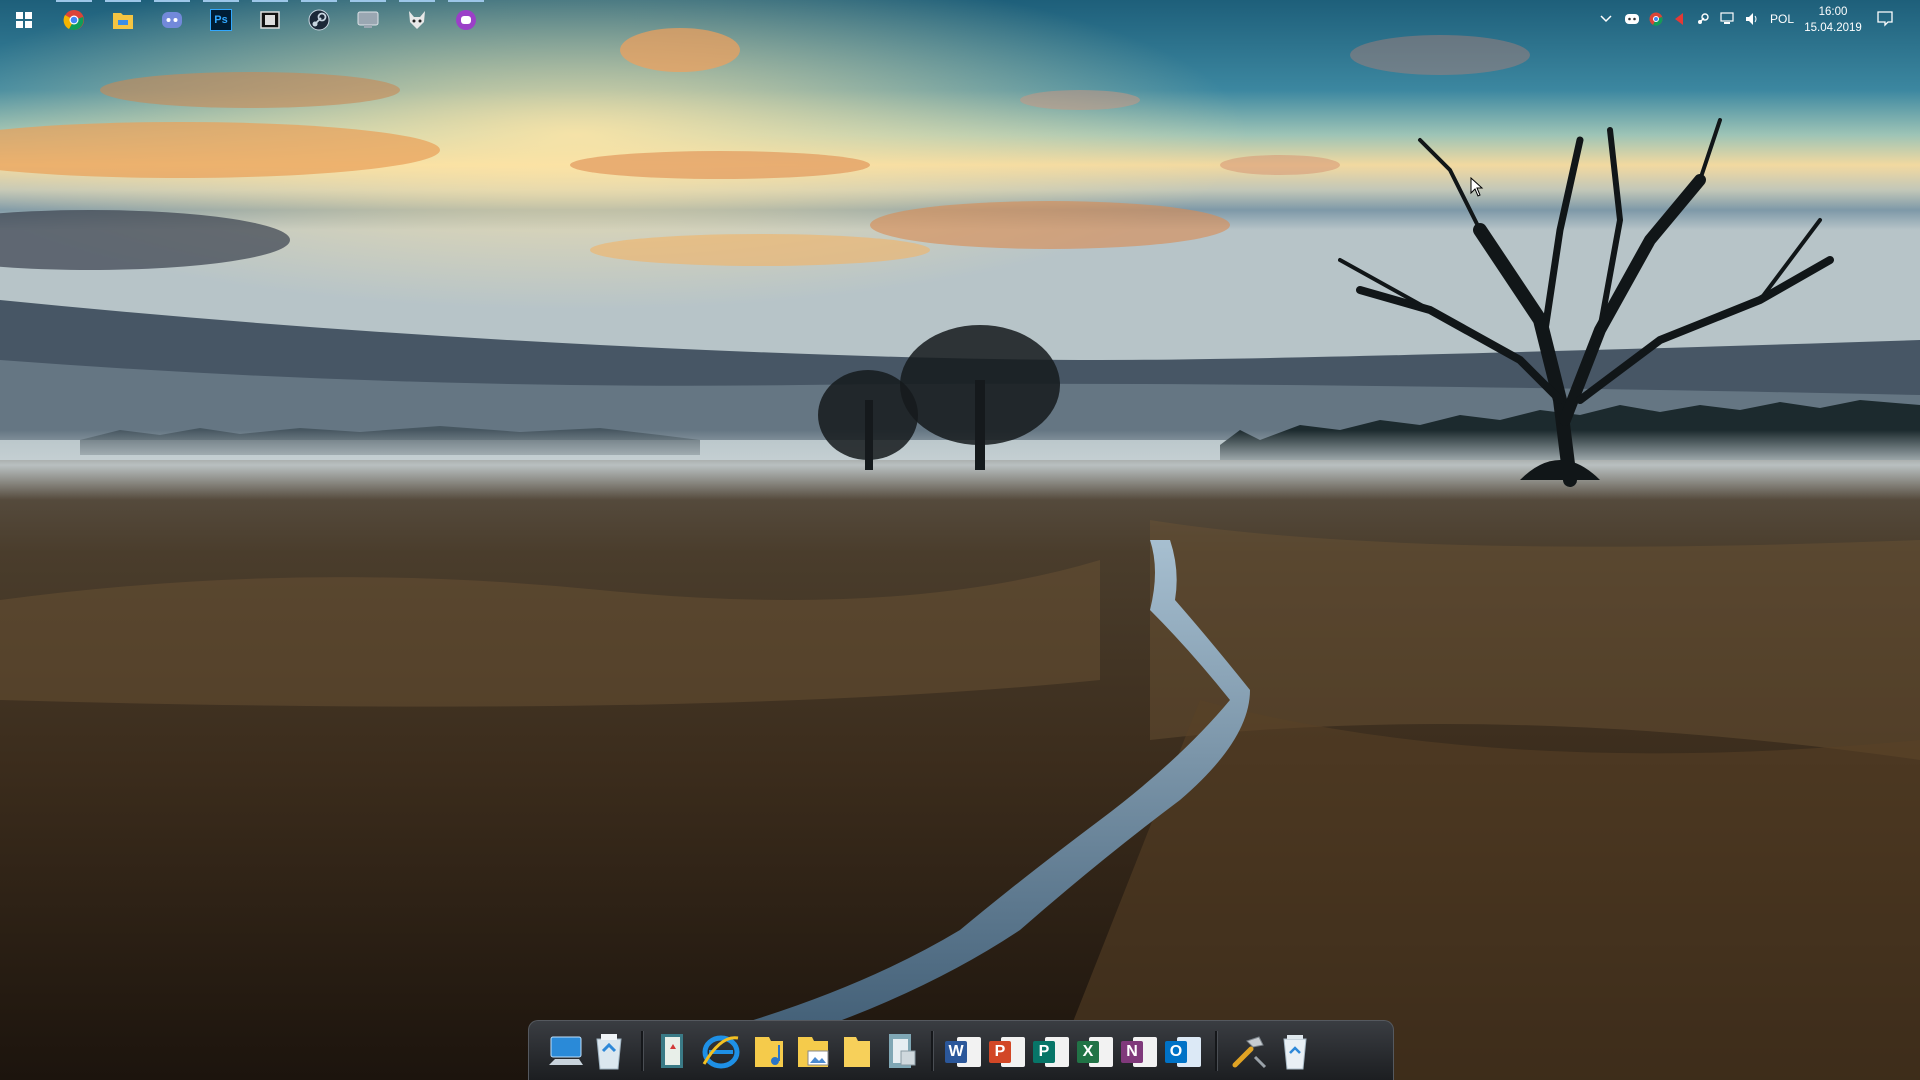 This screenshot has width=1920, height=1080. I want to click on taskbar-discord, so click(172, 20).